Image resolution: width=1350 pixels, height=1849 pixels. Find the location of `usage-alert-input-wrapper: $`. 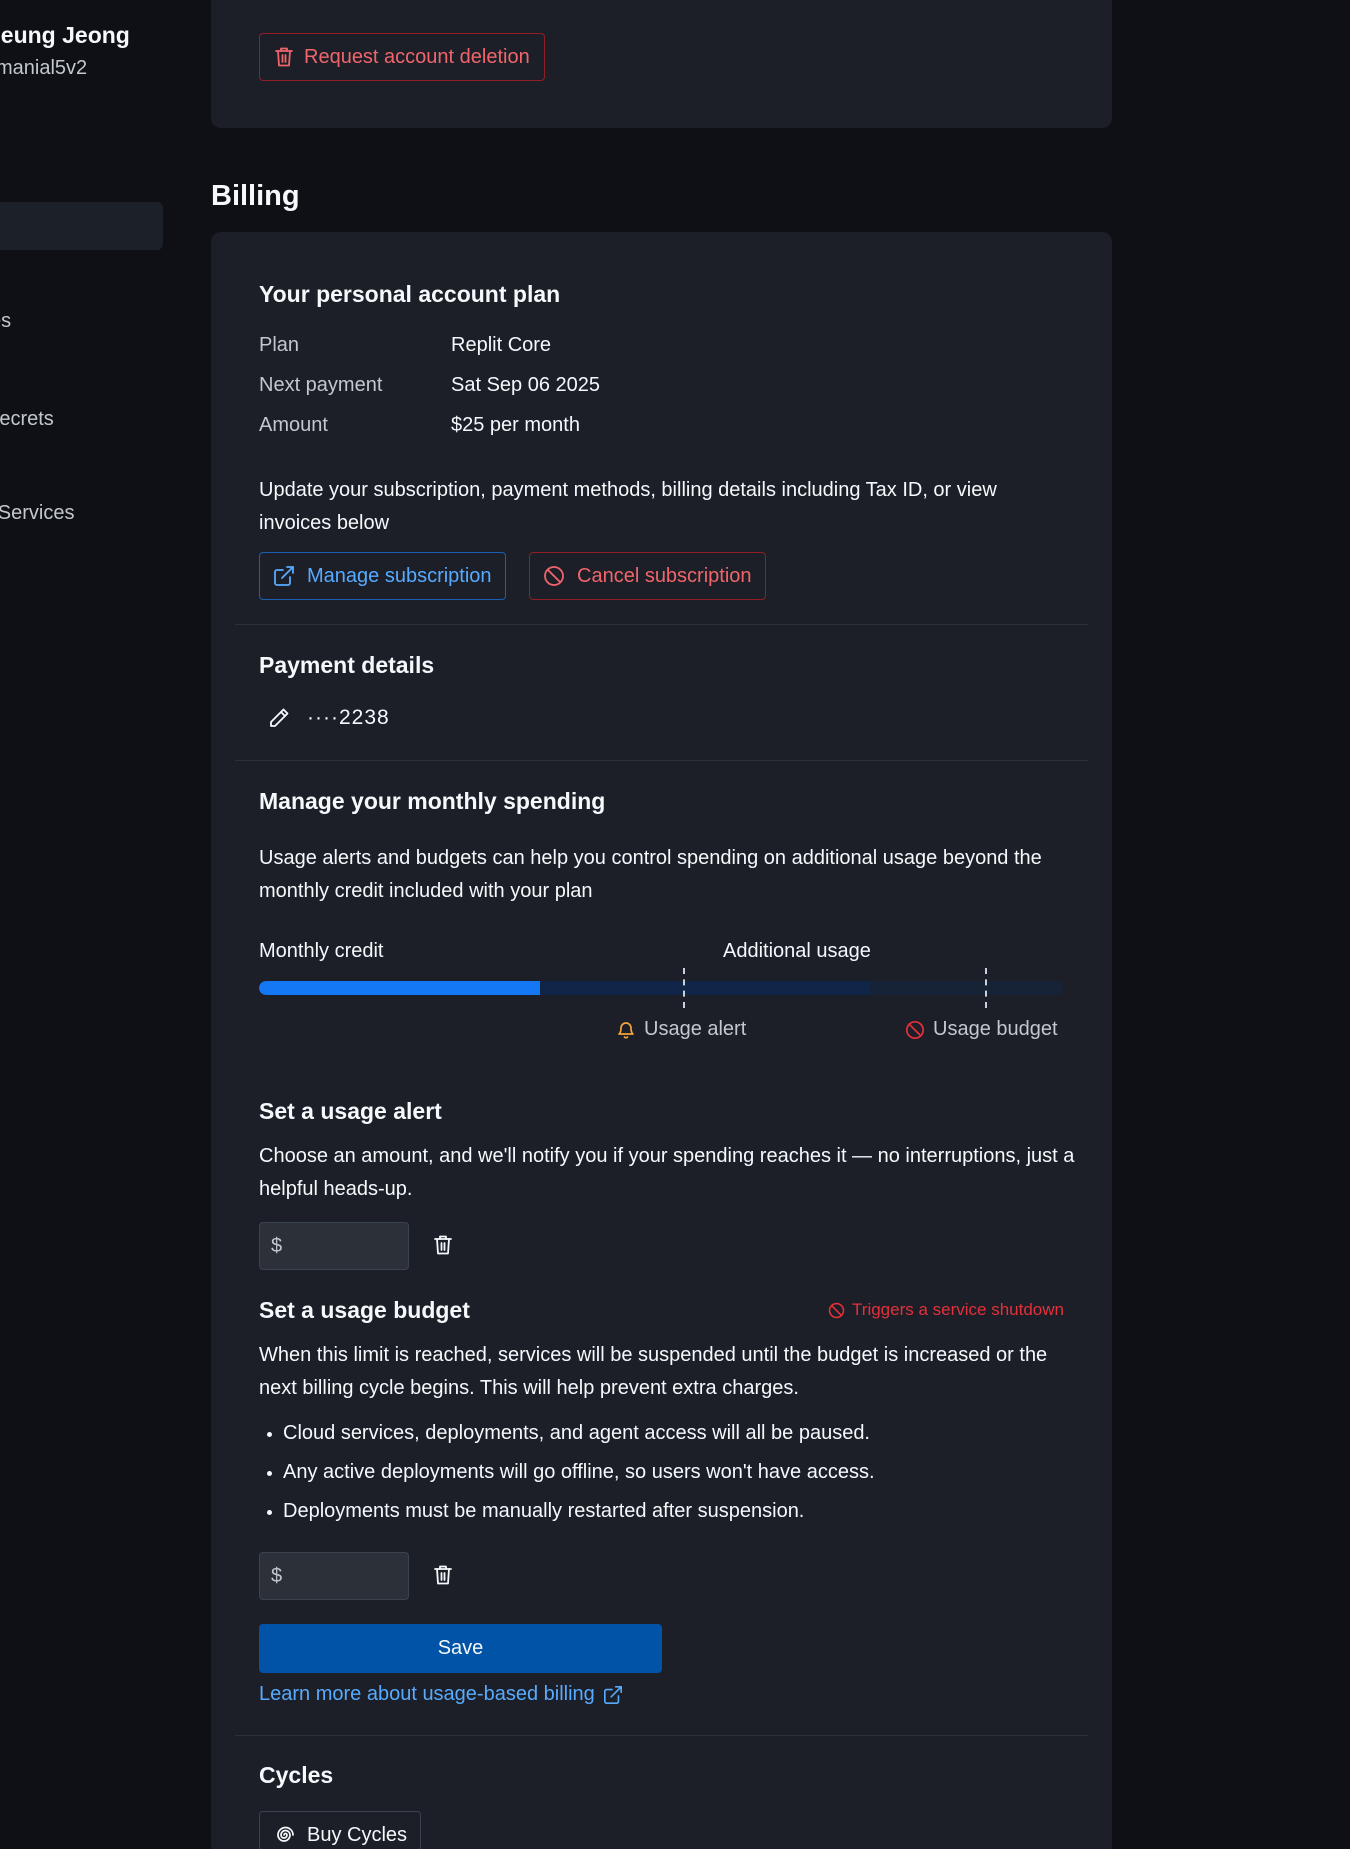

usage-alert-input-wrapper: $ is located at coordinates (334, 1246).